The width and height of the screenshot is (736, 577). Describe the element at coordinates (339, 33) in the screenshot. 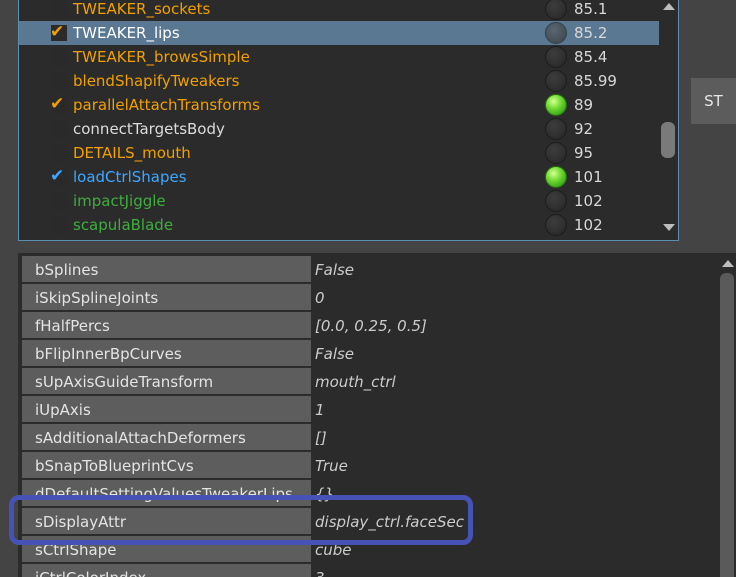

I see `task-row: ✔ TWEAKER_lips 85.2` at that location.